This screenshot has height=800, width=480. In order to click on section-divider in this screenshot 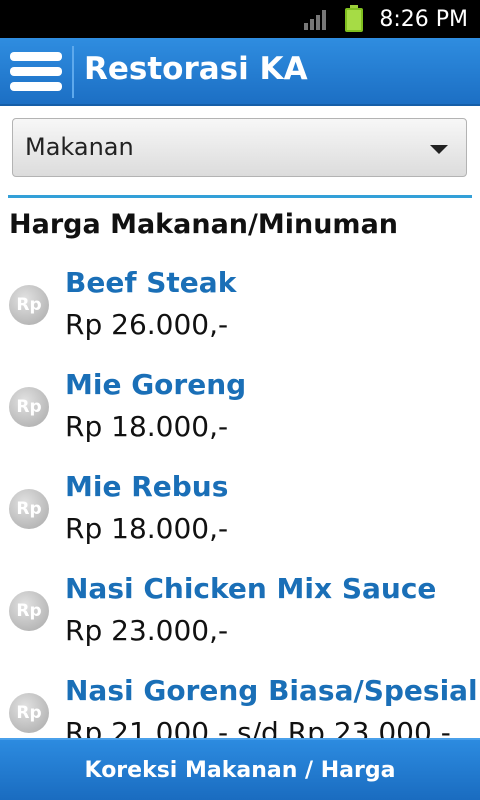, I will do `click(240, 196)`.